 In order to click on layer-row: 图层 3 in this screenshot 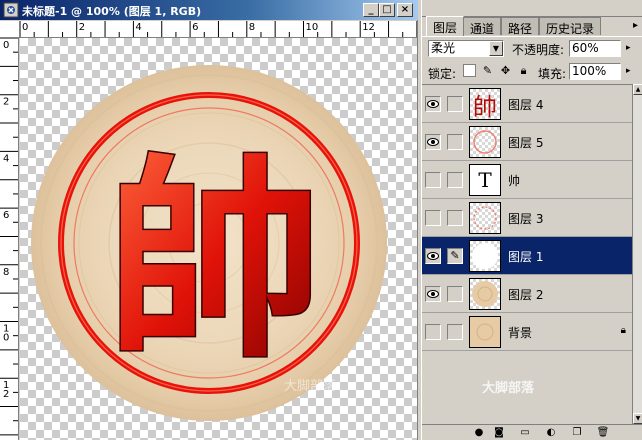, I will do `click(527, 218)`.